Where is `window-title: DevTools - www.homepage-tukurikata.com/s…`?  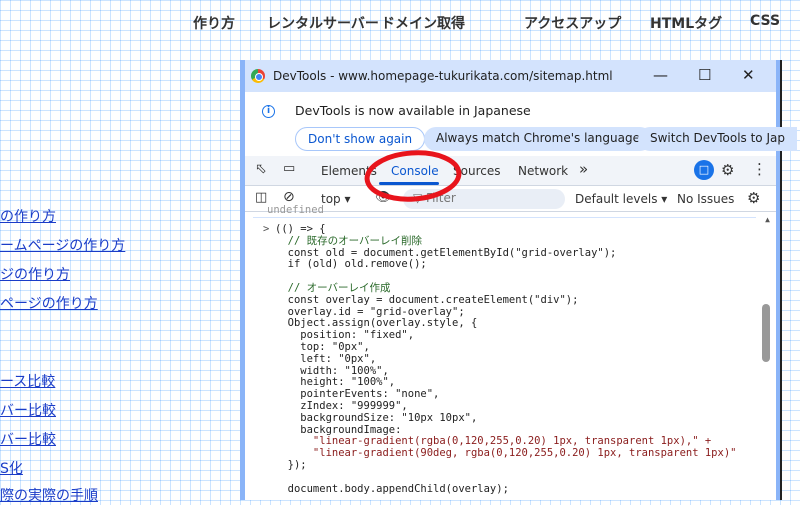 window-title: DevTools - www.homepage-tukurikata.com/s… is located at coordinates (443, 76).